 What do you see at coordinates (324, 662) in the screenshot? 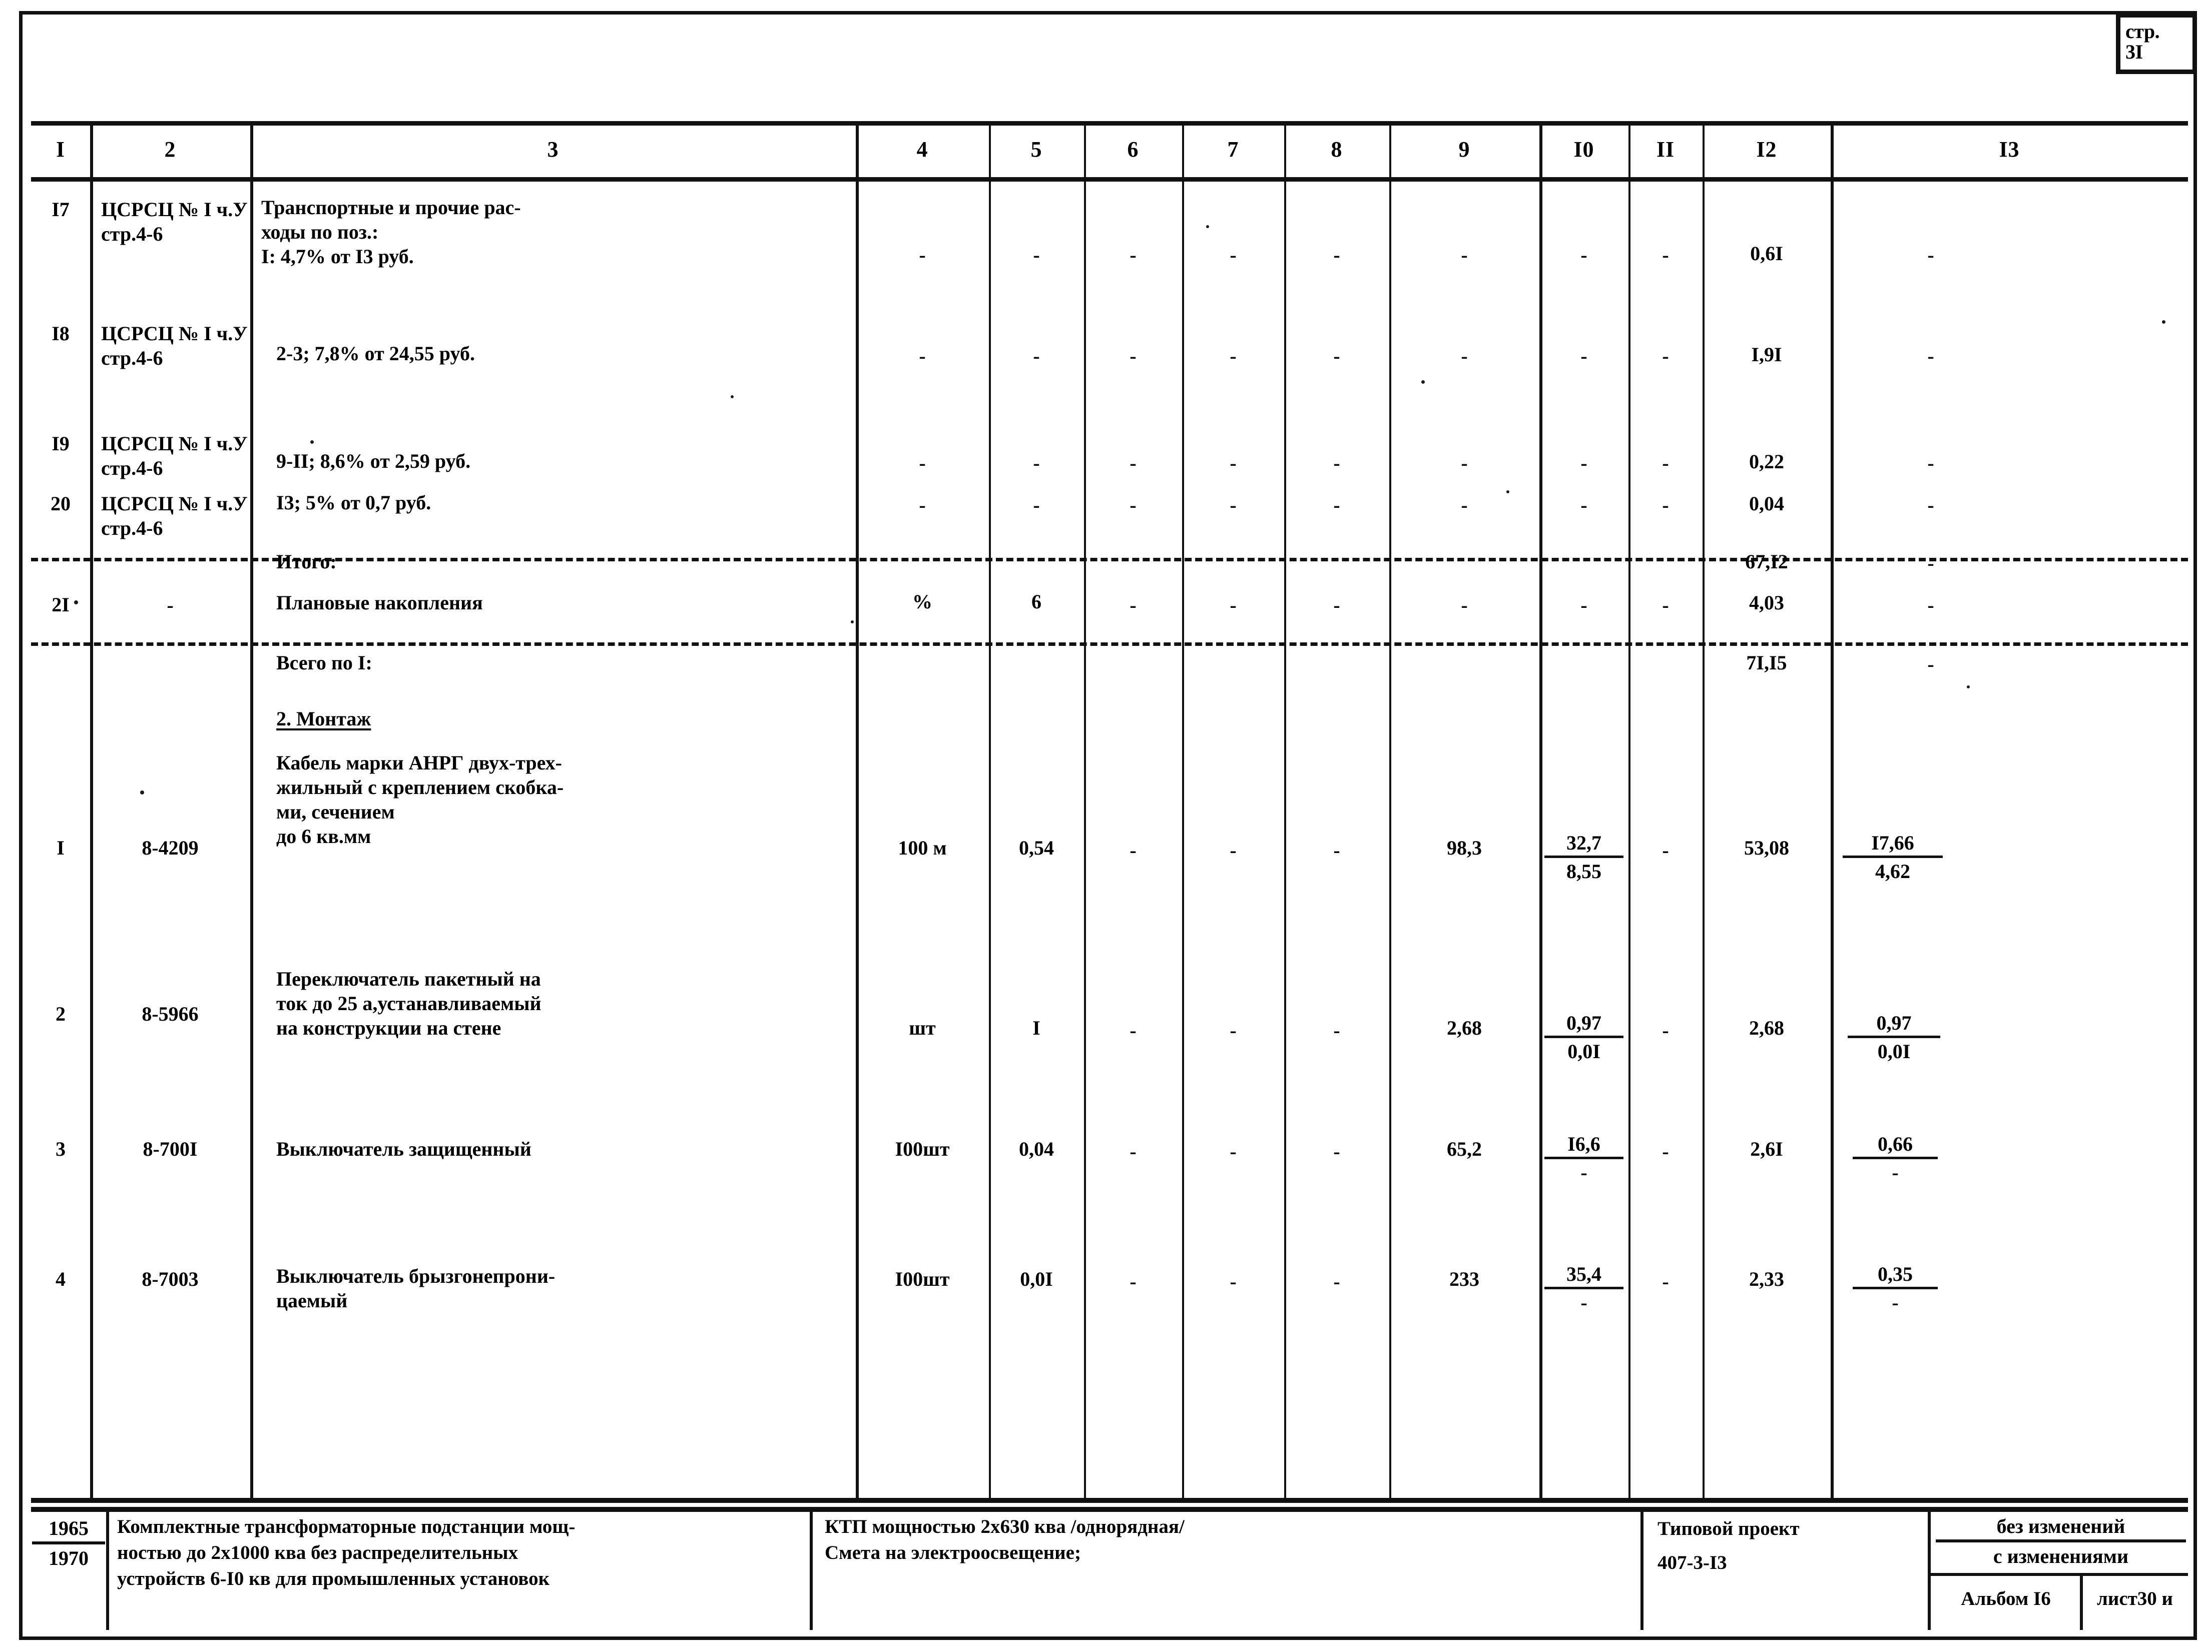
I see `table-row: Всего по I:` at bounding box center [324, 662].